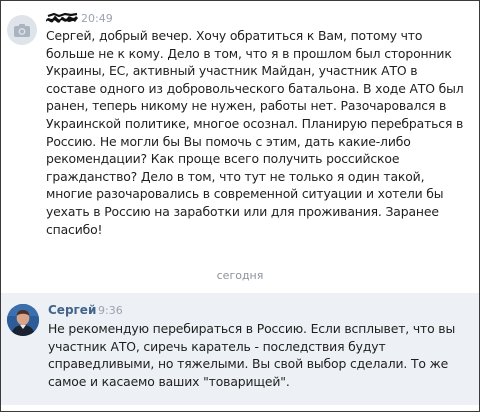  Describe the element at coordinates (97, 18) in the screenshot. I see `message-time: 20:49` at that location.